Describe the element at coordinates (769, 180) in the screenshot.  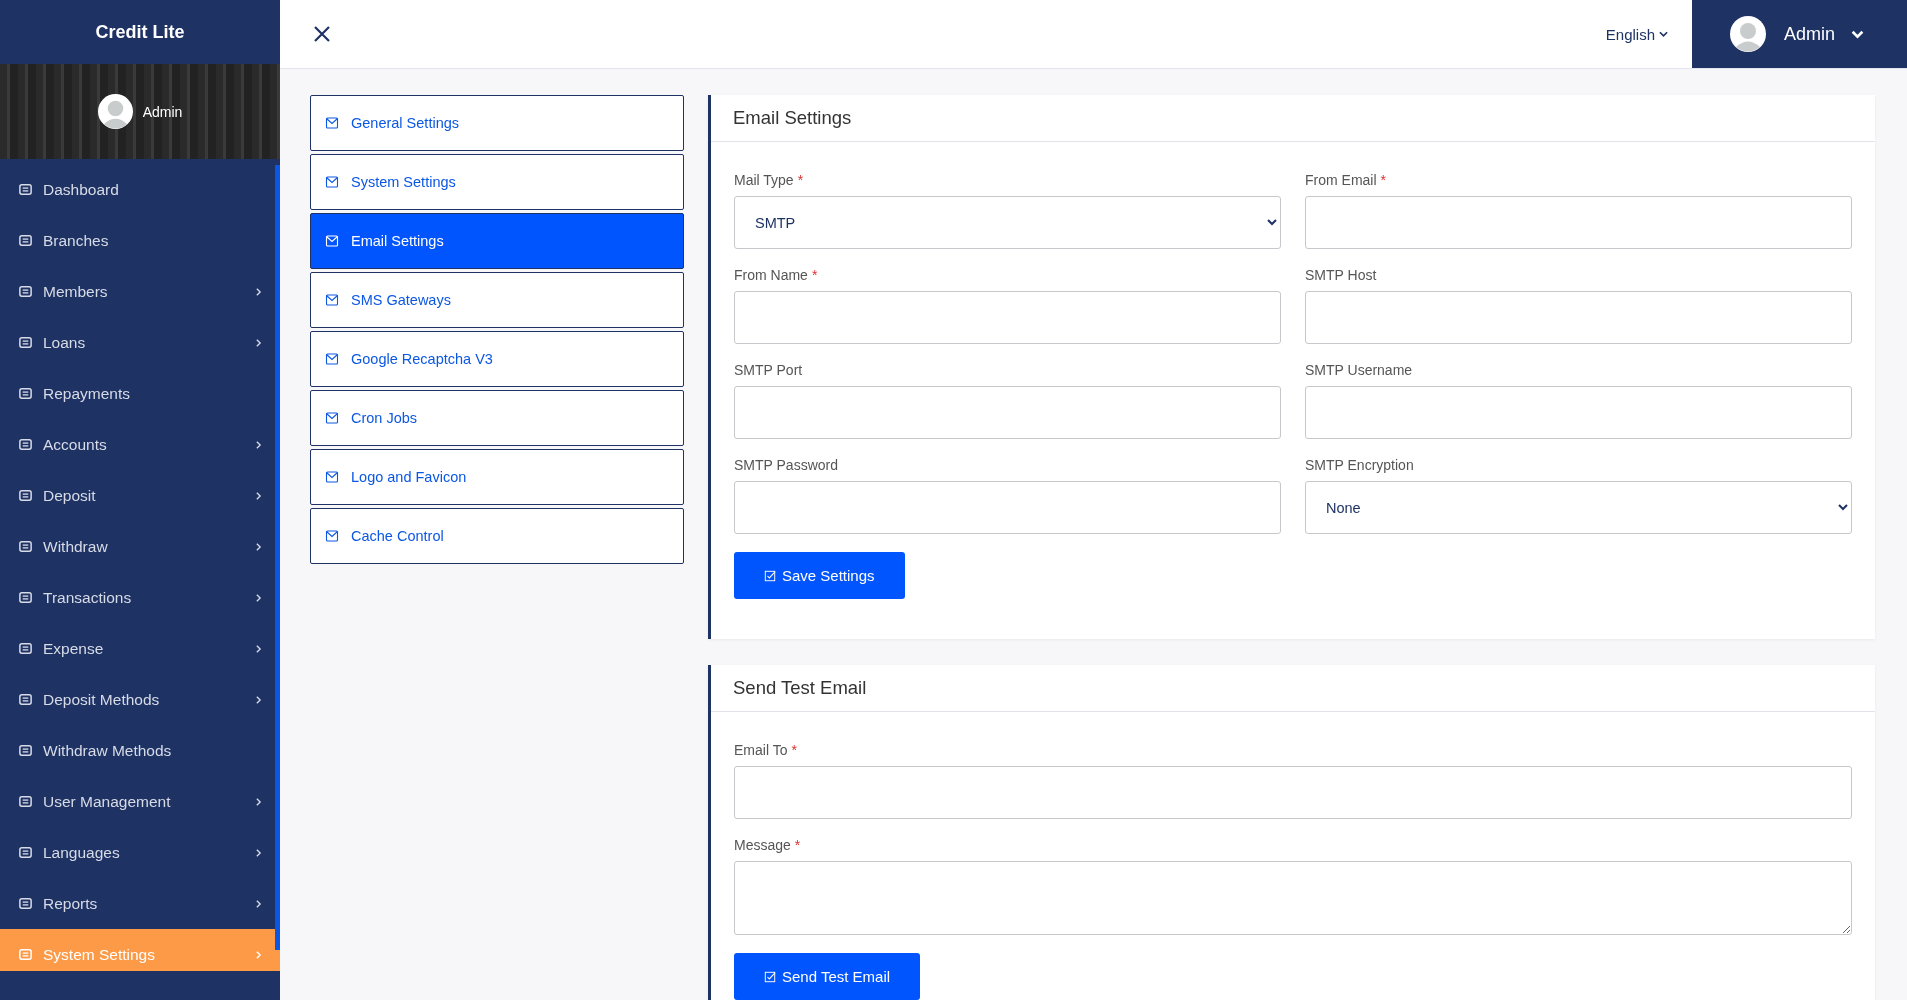
I see `field-label: Mail Type *` at that location.